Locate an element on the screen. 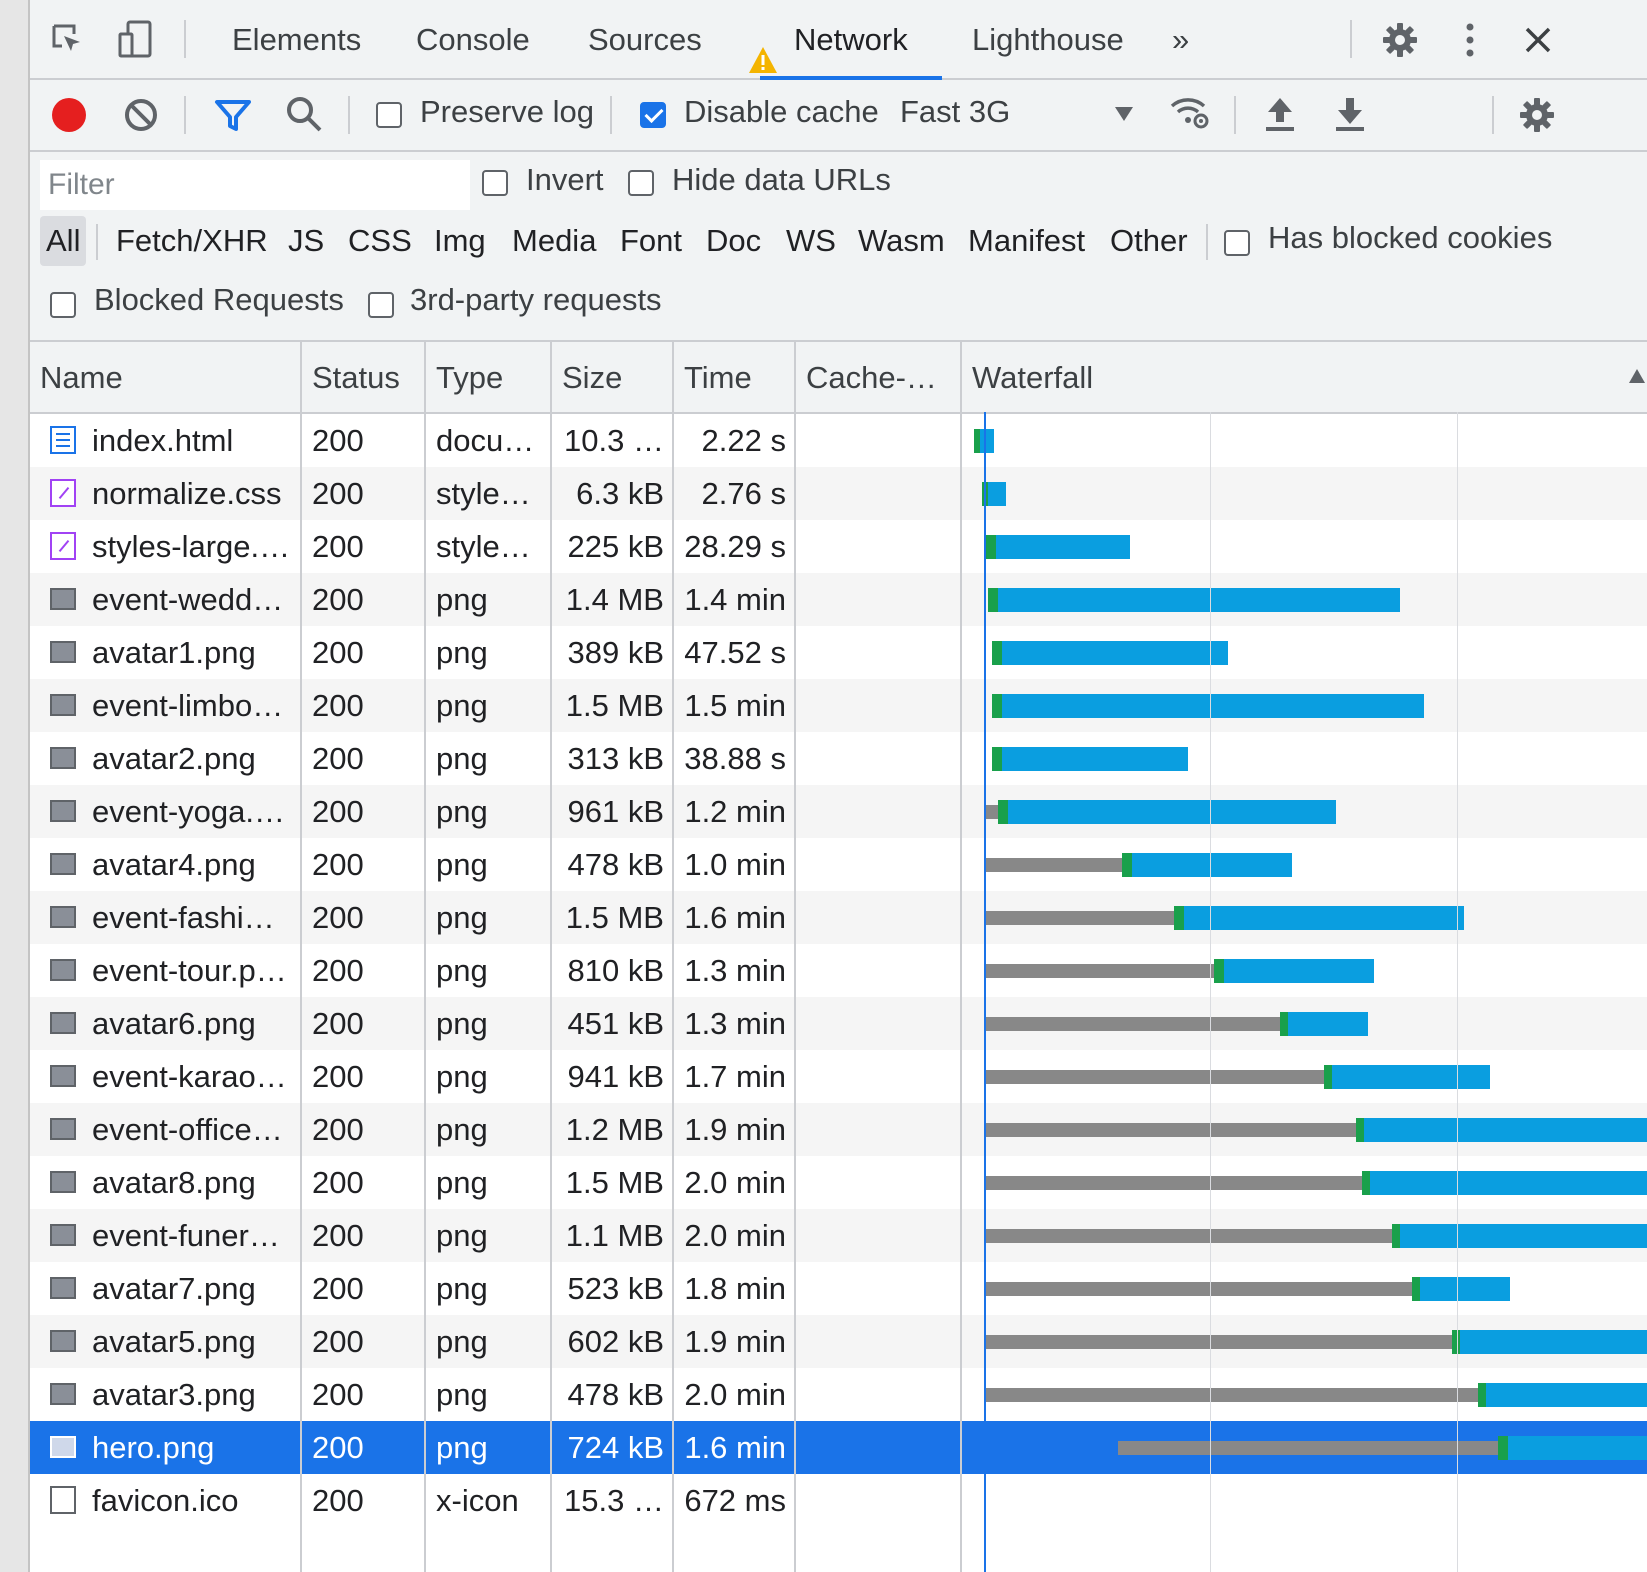  export-har-icon is located at coordinates (1350, 116).